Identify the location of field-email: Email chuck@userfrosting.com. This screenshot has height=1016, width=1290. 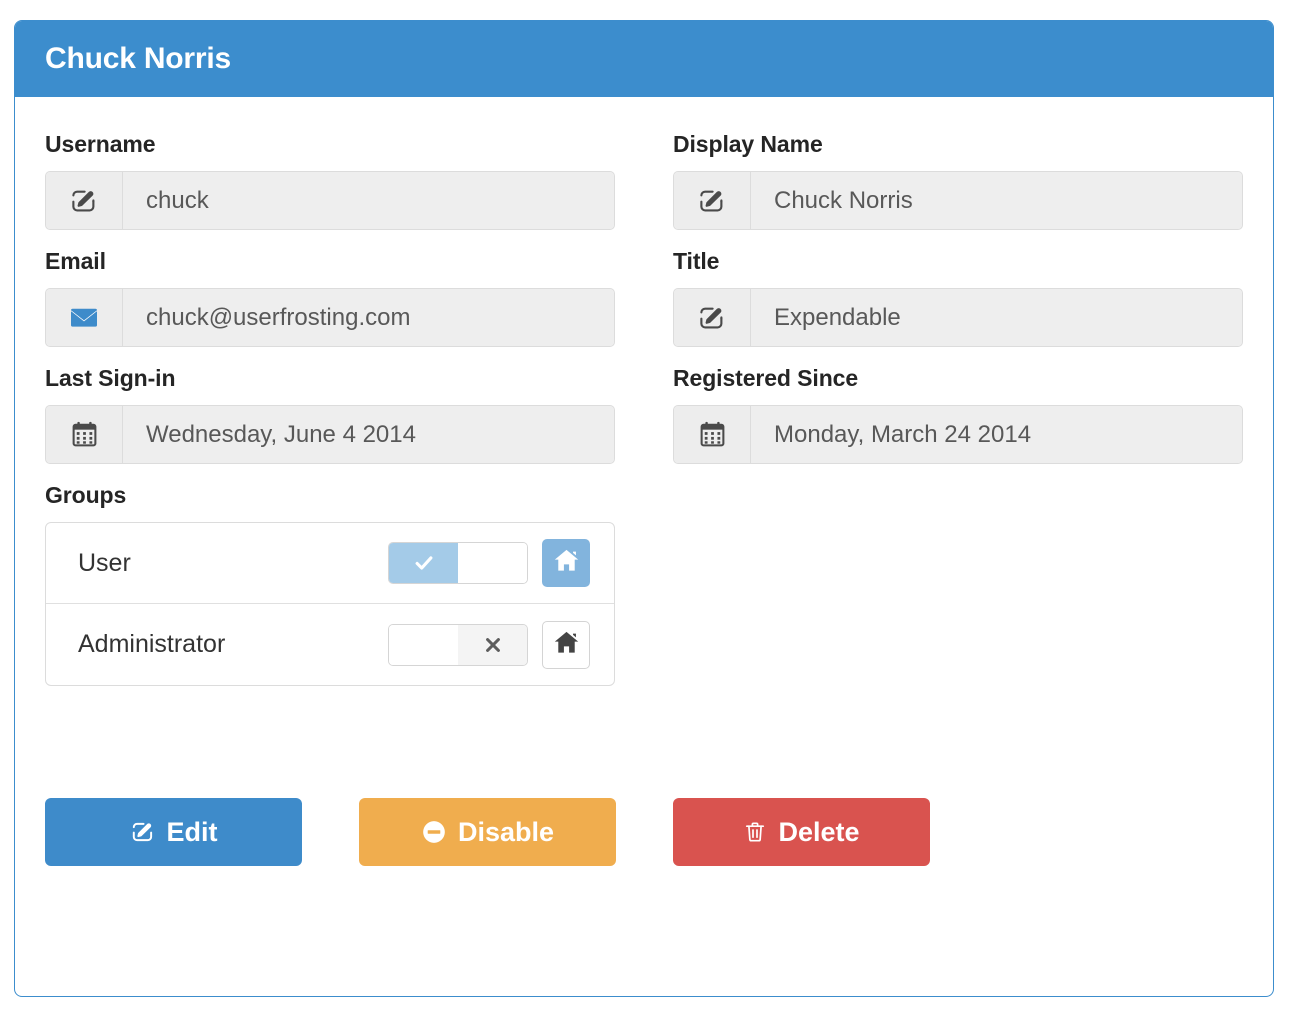
(330, 297).